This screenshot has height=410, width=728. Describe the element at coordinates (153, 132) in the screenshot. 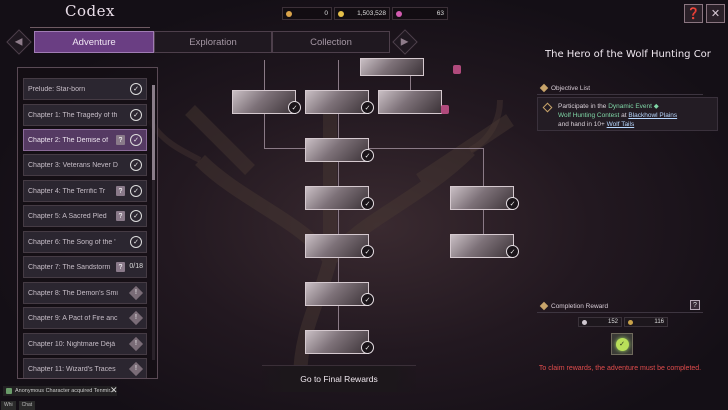

I see `scroll-thumb` at that location.